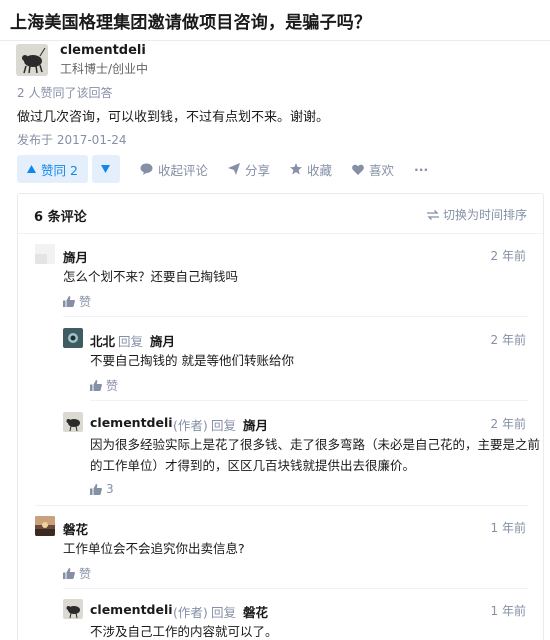 The width and height of the screenshot is (550, 640). What do you see at coordinates (253, 465) in the screenshot?
I see `comment-text: 的工作单位）才得到的，区区几百块钱就提供出去很廉价。` at bounding box center [253, 465].